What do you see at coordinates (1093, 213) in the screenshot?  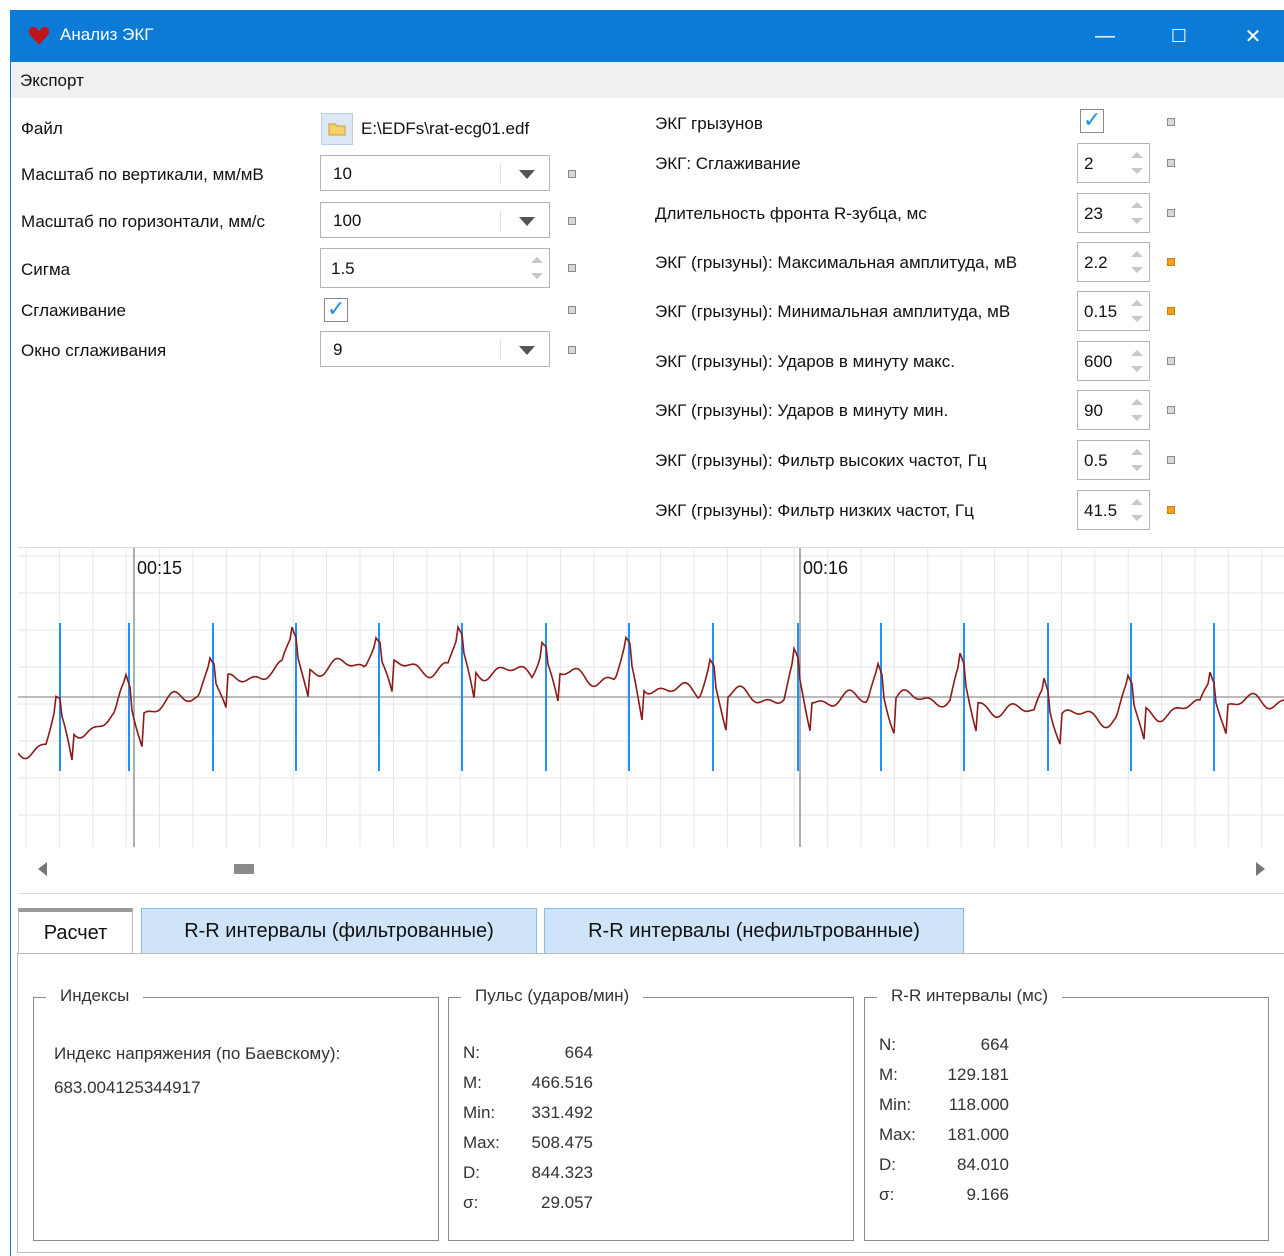 I see `param-value: 23` at bounding box center [1093, 213].